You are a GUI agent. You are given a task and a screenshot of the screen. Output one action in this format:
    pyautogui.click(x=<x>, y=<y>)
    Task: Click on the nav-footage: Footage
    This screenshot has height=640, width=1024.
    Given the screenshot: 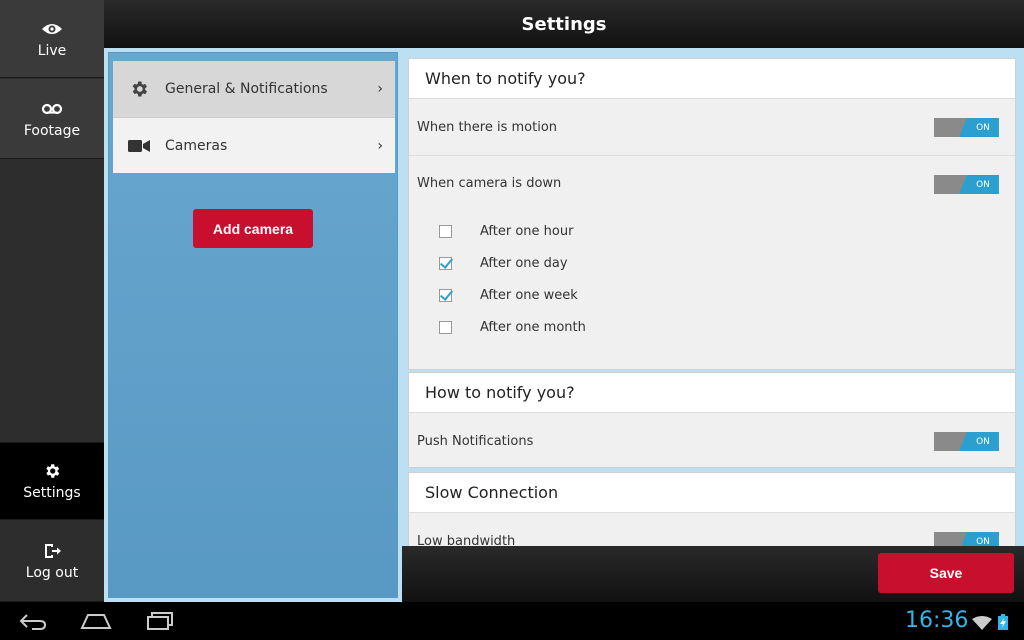 What is the action you would take?
    pyautogui.click(x=52, y=119)
    